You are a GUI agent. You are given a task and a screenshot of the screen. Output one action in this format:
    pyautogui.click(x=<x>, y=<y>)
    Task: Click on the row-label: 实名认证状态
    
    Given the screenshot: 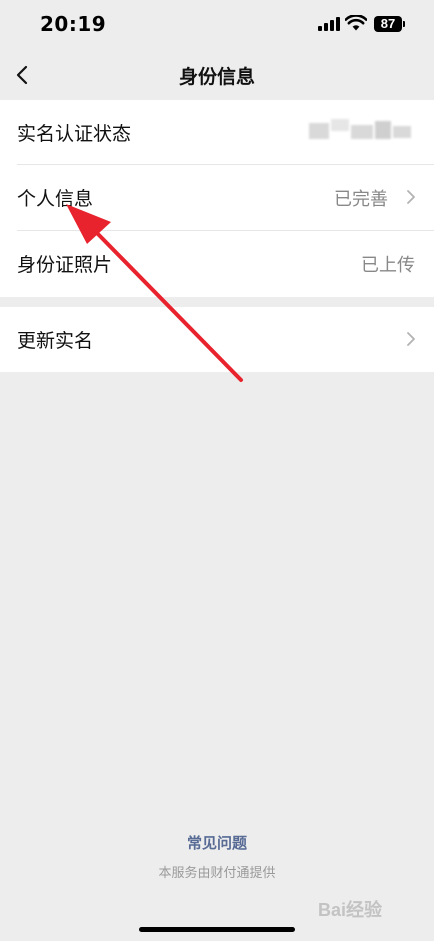 What is the action you would take?
    pyautogui.click(x=74, y=134)
    